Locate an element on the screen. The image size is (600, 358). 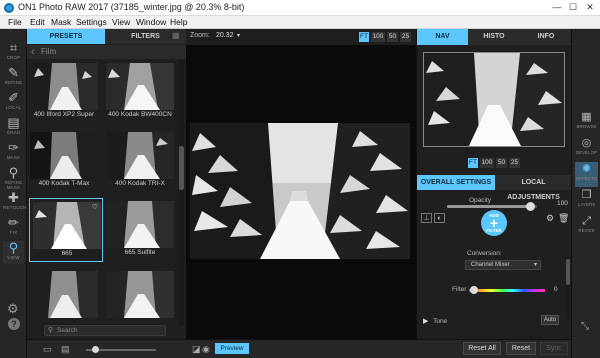
tab-info: INFO is located at coordinates (546, 37).